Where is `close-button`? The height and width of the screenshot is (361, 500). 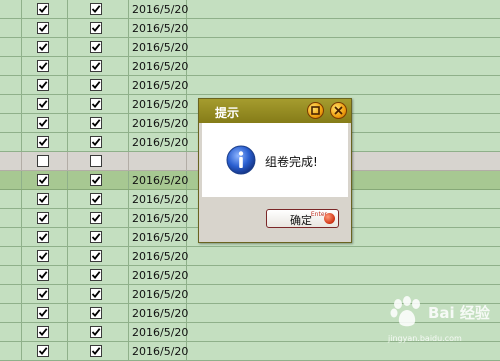 close-button is located at coordinates (338, 110).